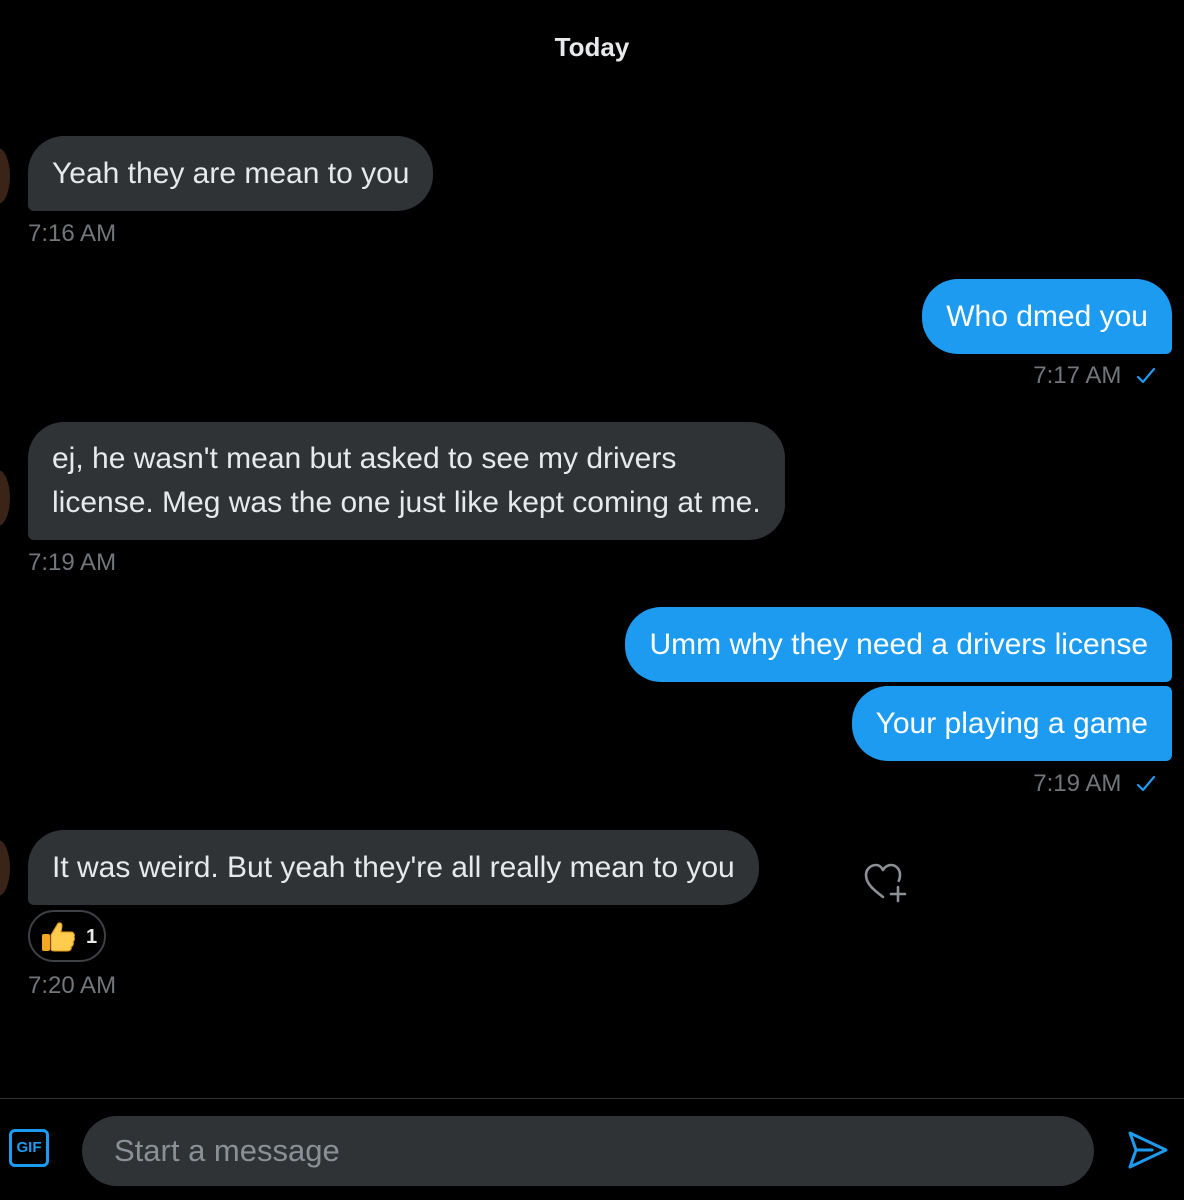  I want to click on reaction-count: 1, so click(92, 937).